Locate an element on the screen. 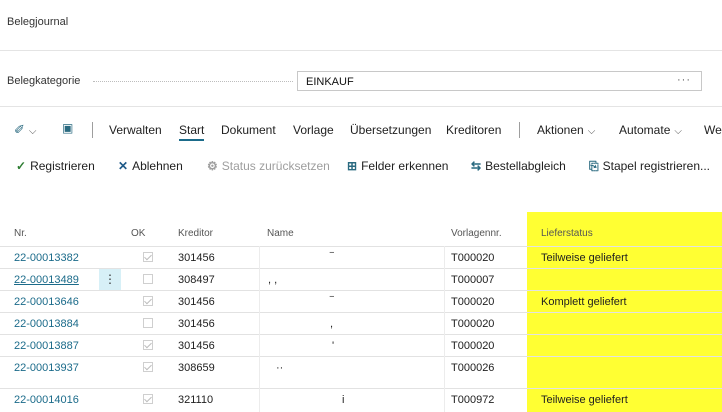 The height and width of the screenshot is (412, 722). menu-automate: Automate ⌵ is located at coordinates (650, 130).